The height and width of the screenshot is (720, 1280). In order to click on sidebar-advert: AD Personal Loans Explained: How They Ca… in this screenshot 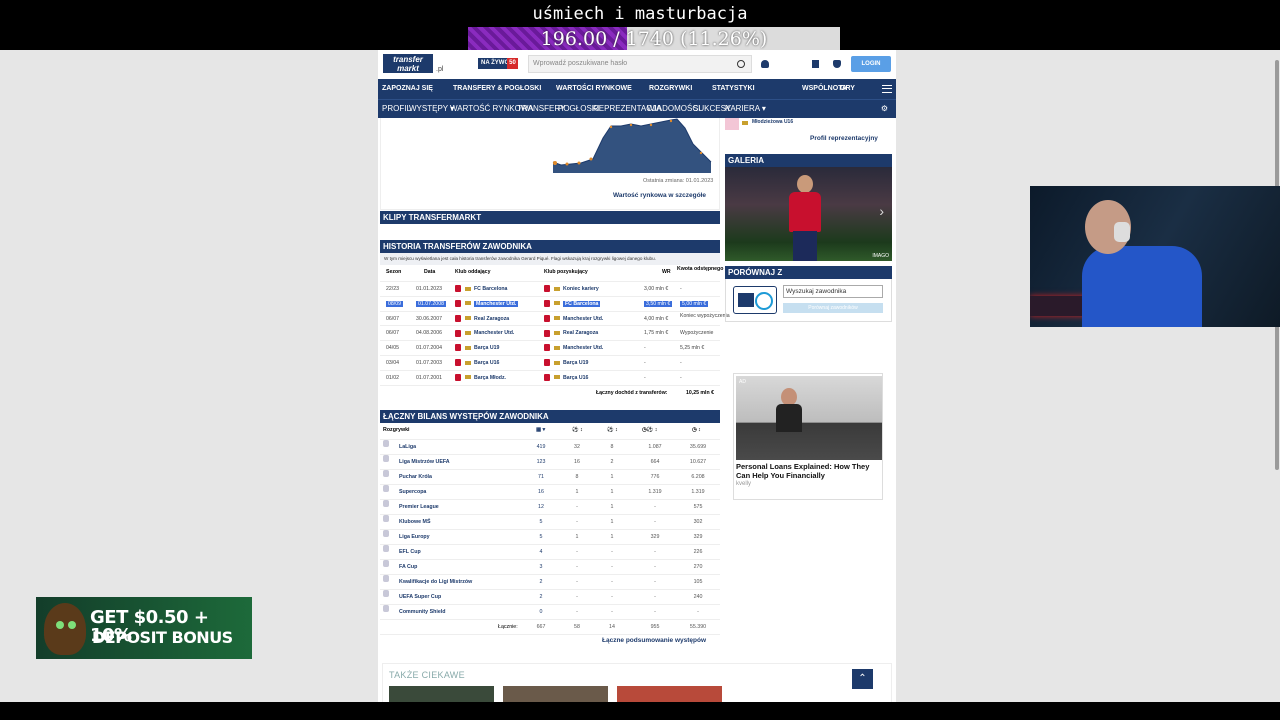, I will do `click(808, 436)`.